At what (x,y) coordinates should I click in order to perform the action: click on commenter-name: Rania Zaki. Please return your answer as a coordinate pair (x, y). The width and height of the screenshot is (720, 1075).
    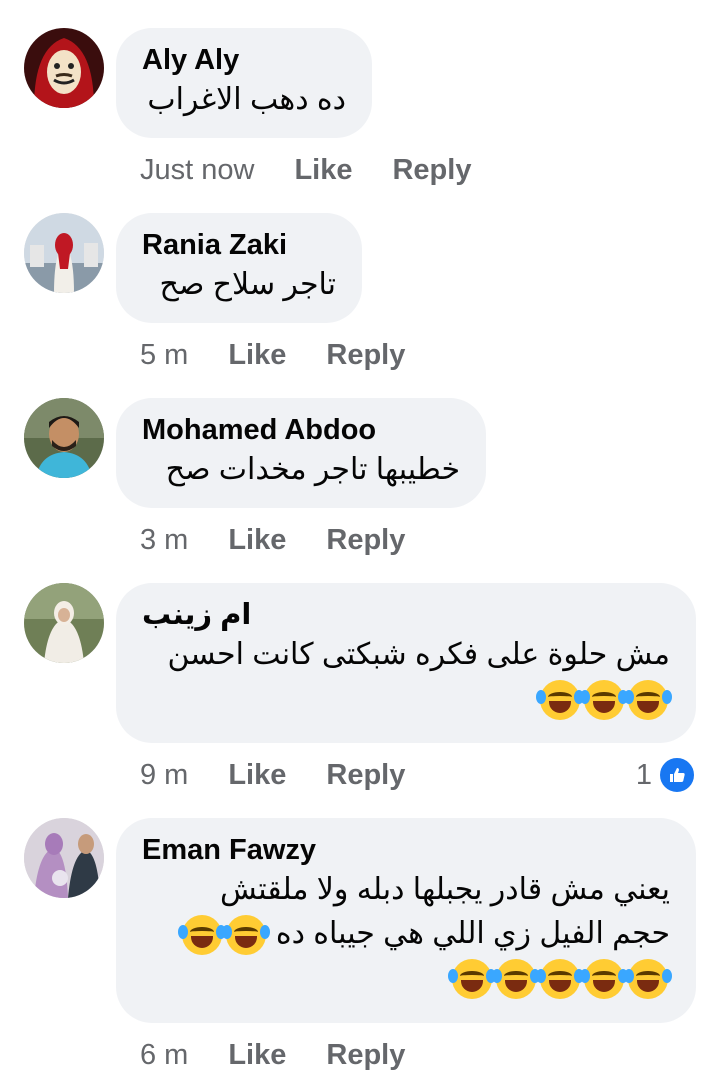
    Looking at the image, I should click on (239, 245).